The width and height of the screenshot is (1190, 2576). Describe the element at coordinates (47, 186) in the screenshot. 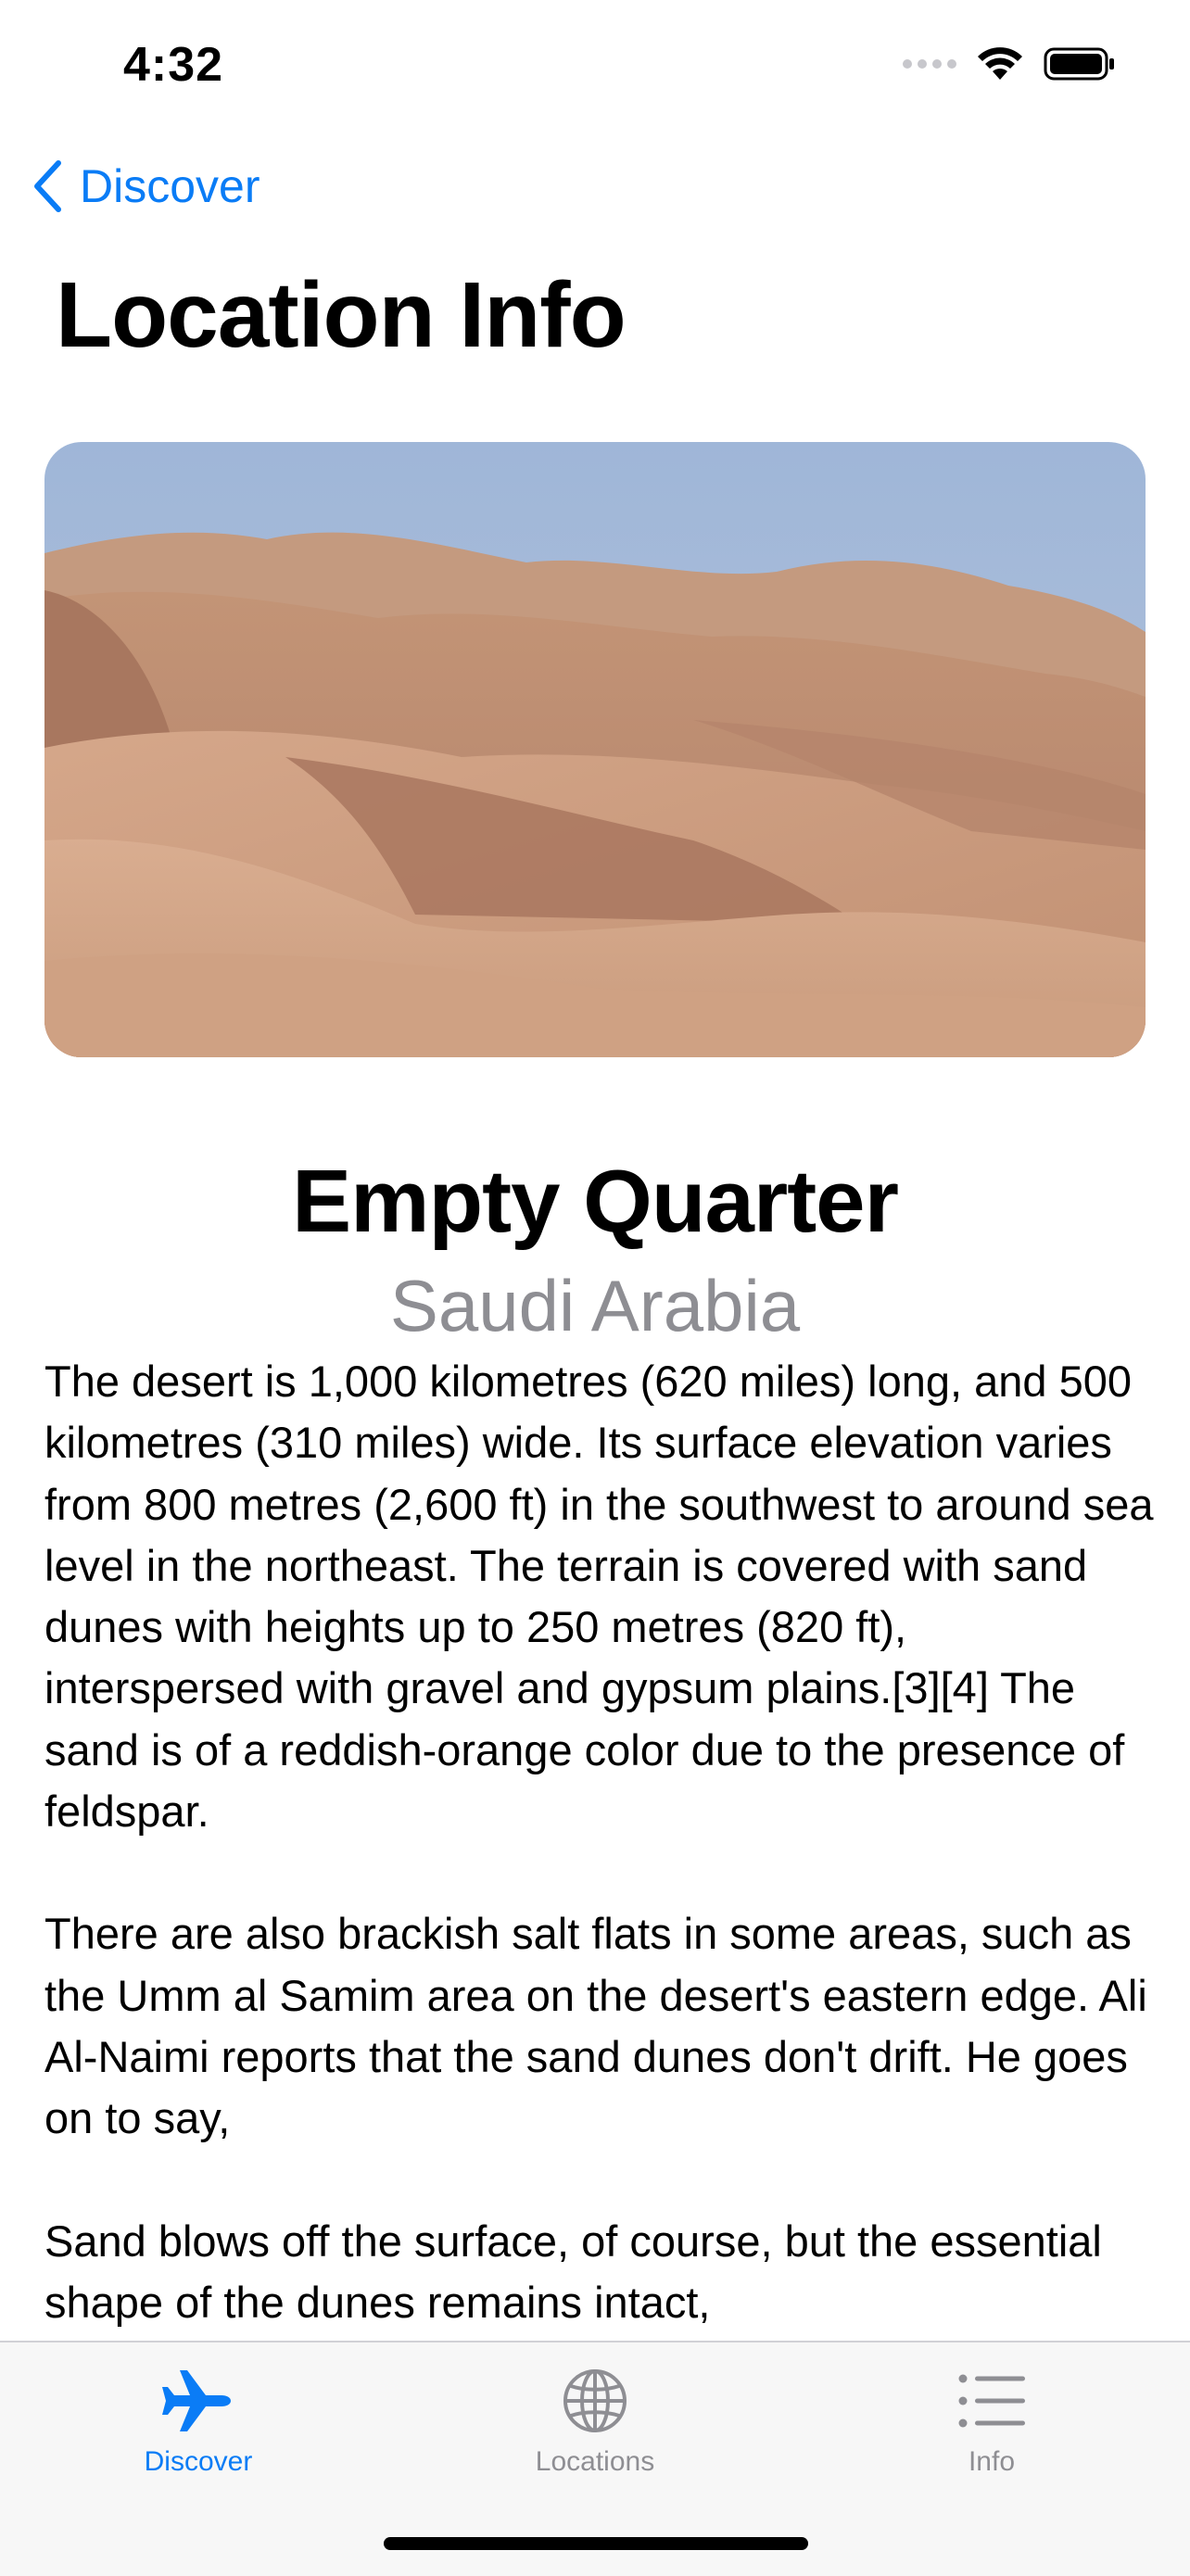

I see `chevron-left-icon` at that location.